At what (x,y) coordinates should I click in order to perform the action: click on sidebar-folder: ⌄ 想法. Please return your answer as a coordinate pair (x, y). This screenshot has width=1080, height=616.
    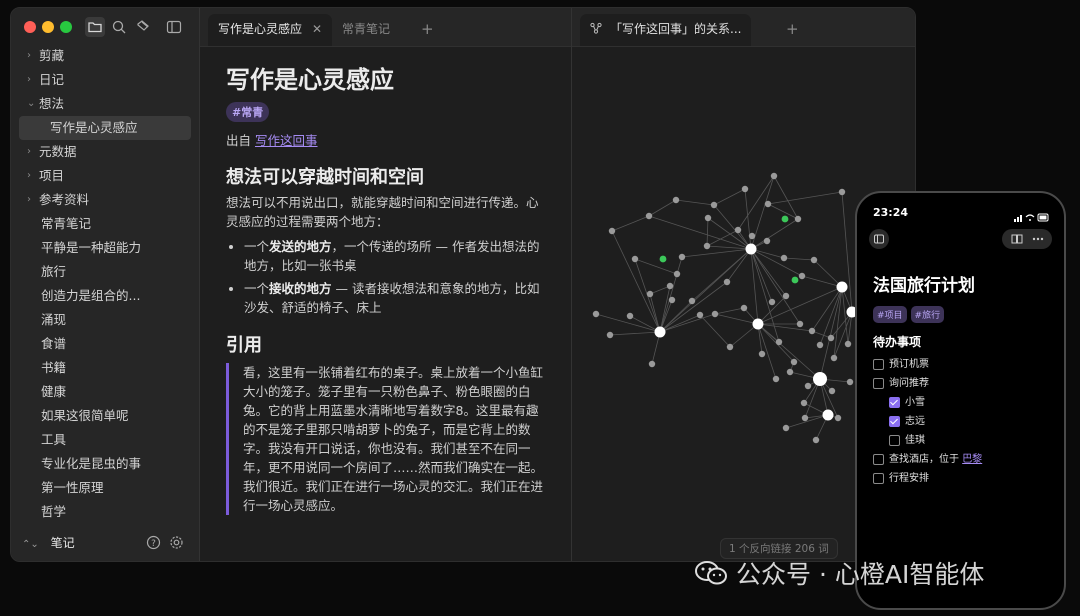
    Looking at the image, I should click on (105, 104).